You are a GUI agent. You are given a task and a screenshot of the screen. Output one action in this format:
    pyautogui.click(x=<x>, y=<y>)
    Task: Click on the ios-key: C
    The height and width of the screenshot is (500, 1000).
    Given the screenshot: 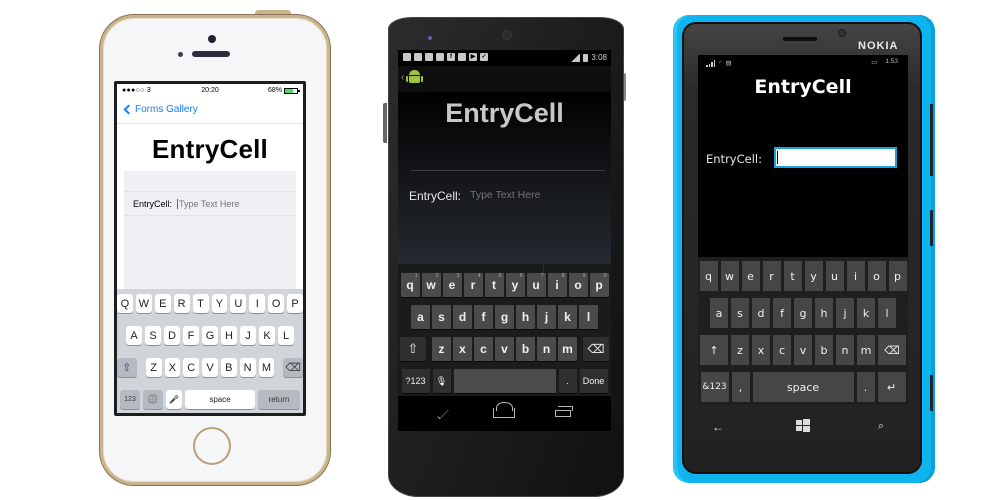 What is the action you would take?
    pyautogui.click(x=191, y=367)
    